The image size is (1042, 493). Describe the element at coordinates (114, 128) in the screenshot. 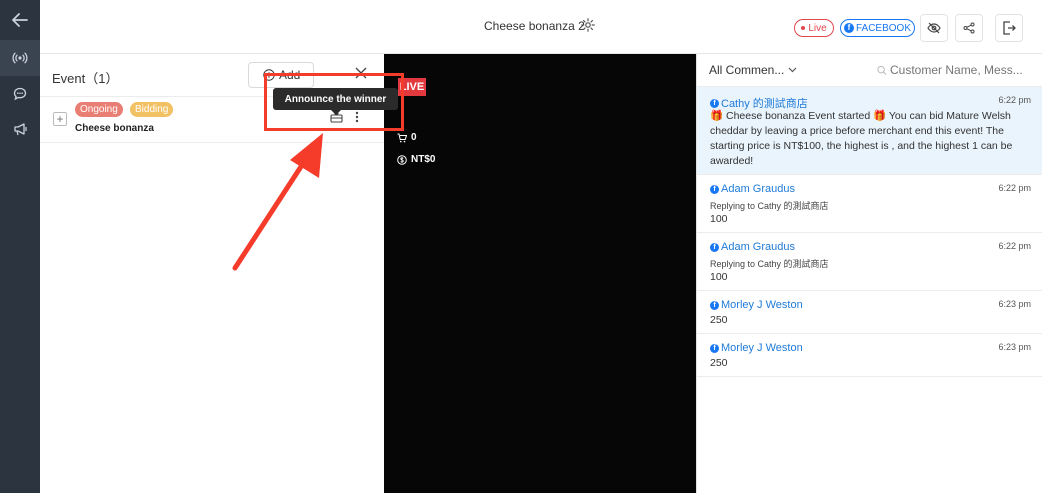

I see `event-name: Cheese bonanza` at that location.